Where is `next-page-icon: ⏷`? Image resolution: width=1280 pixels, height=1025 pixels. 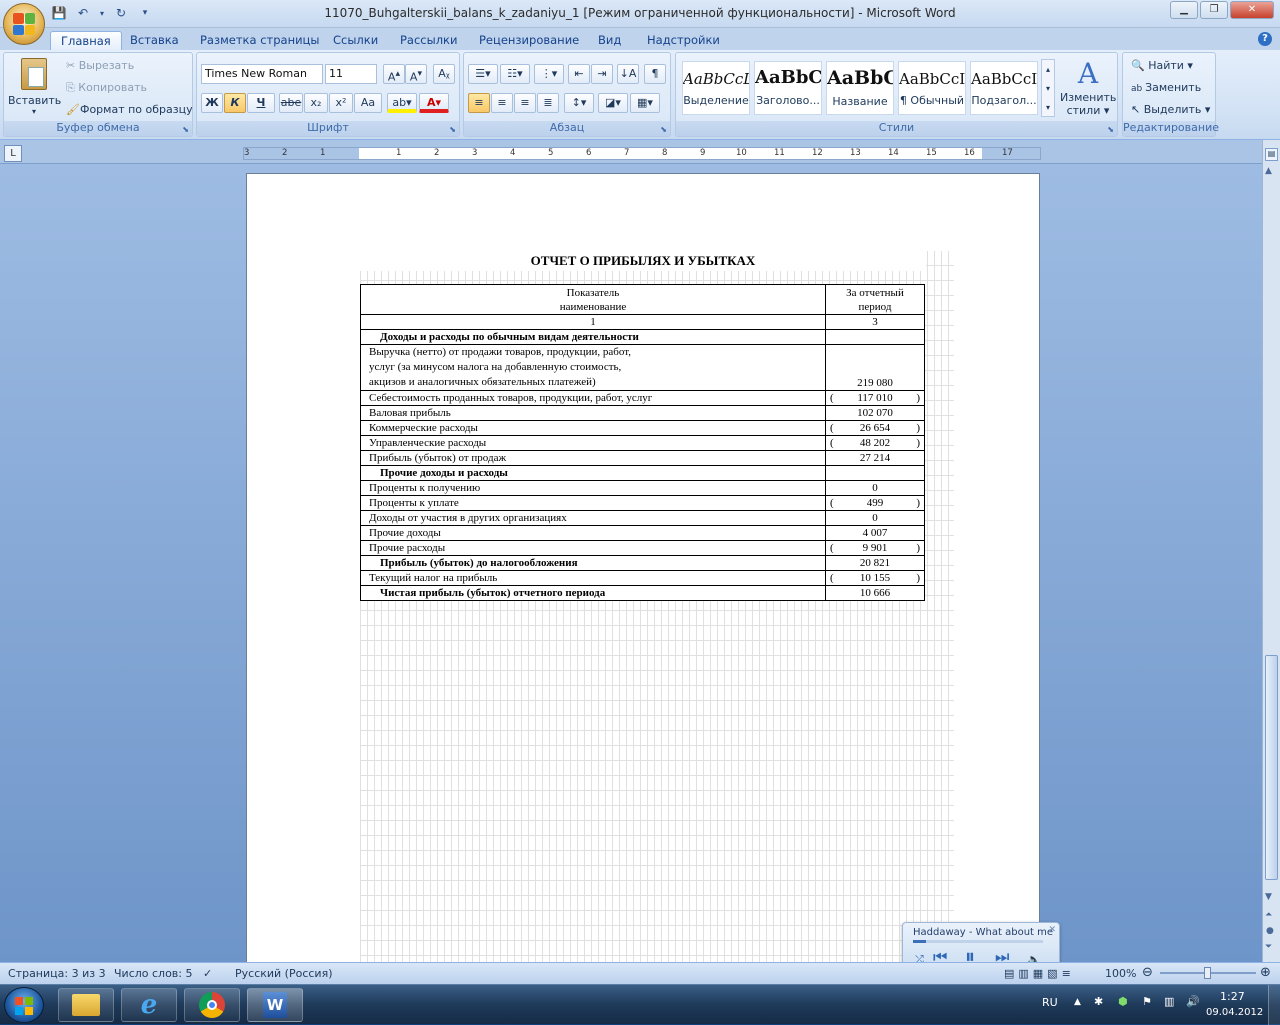 next-page-icon: ⏷ is located at coordinates (1268, 947).